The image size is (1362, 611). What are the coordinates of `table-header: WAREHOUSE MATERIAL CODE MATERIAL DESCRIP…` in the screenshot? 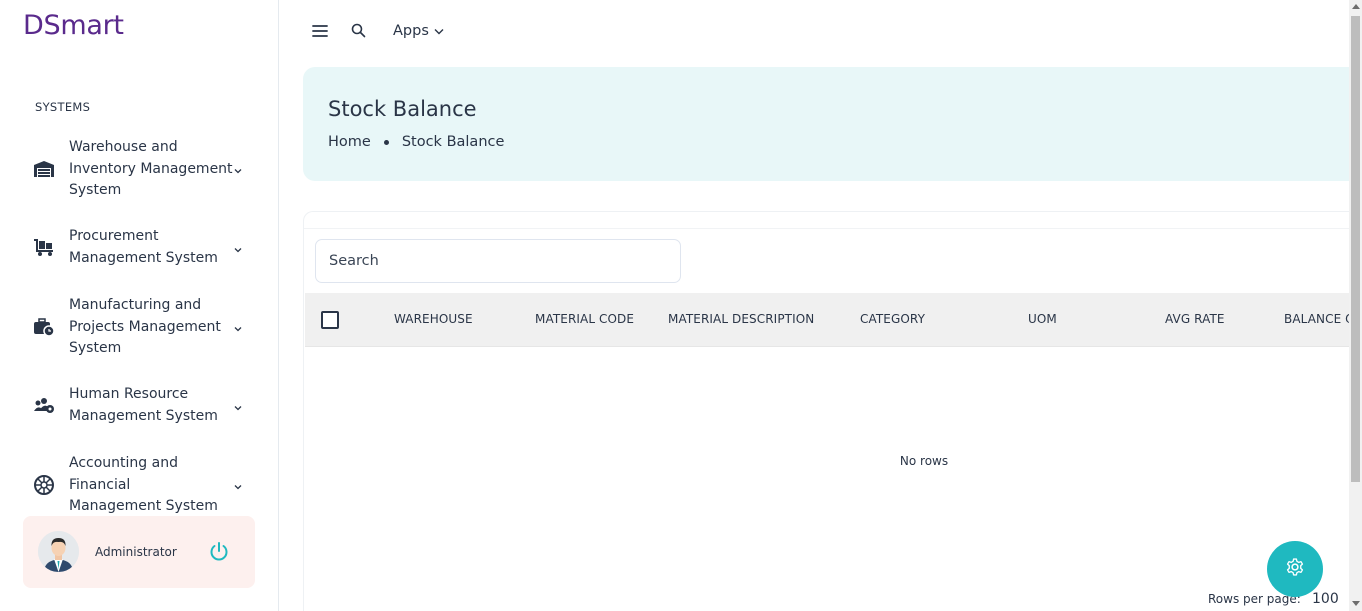 It's located at (833, 320).